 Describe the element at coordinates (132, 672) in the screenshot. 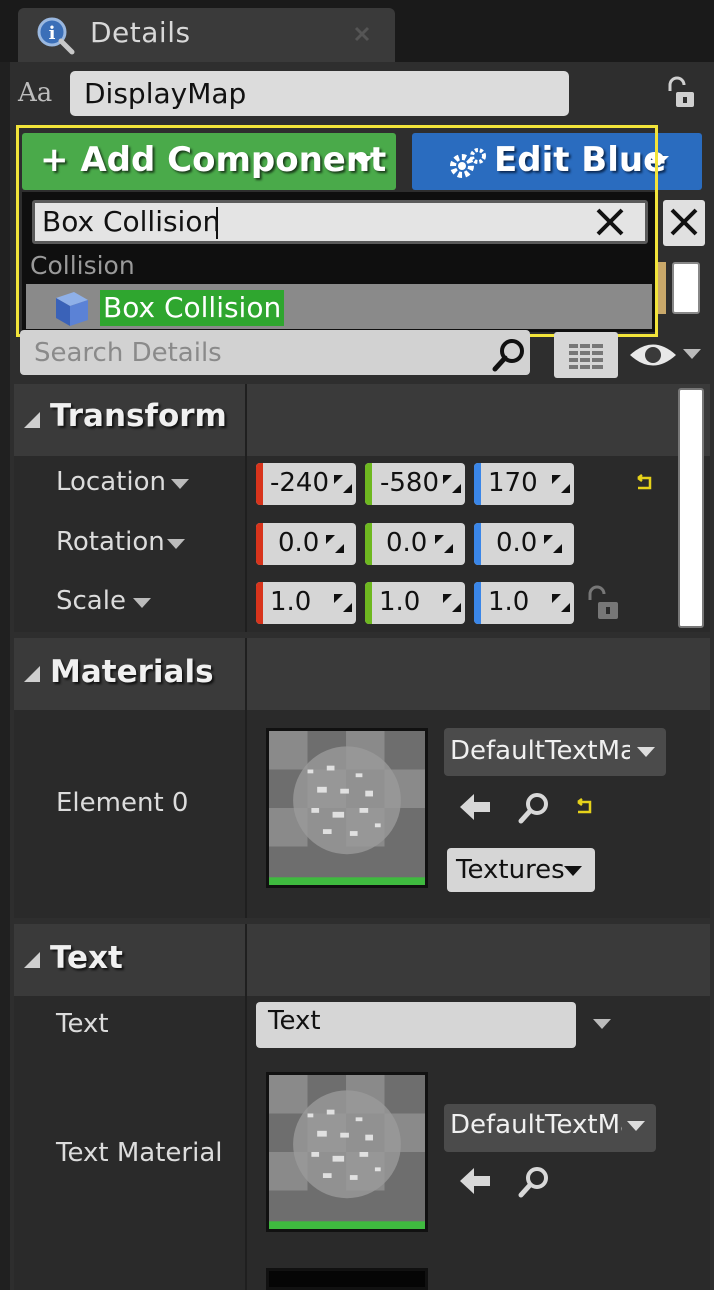

I see `section-title-materials: Materials` at that location.